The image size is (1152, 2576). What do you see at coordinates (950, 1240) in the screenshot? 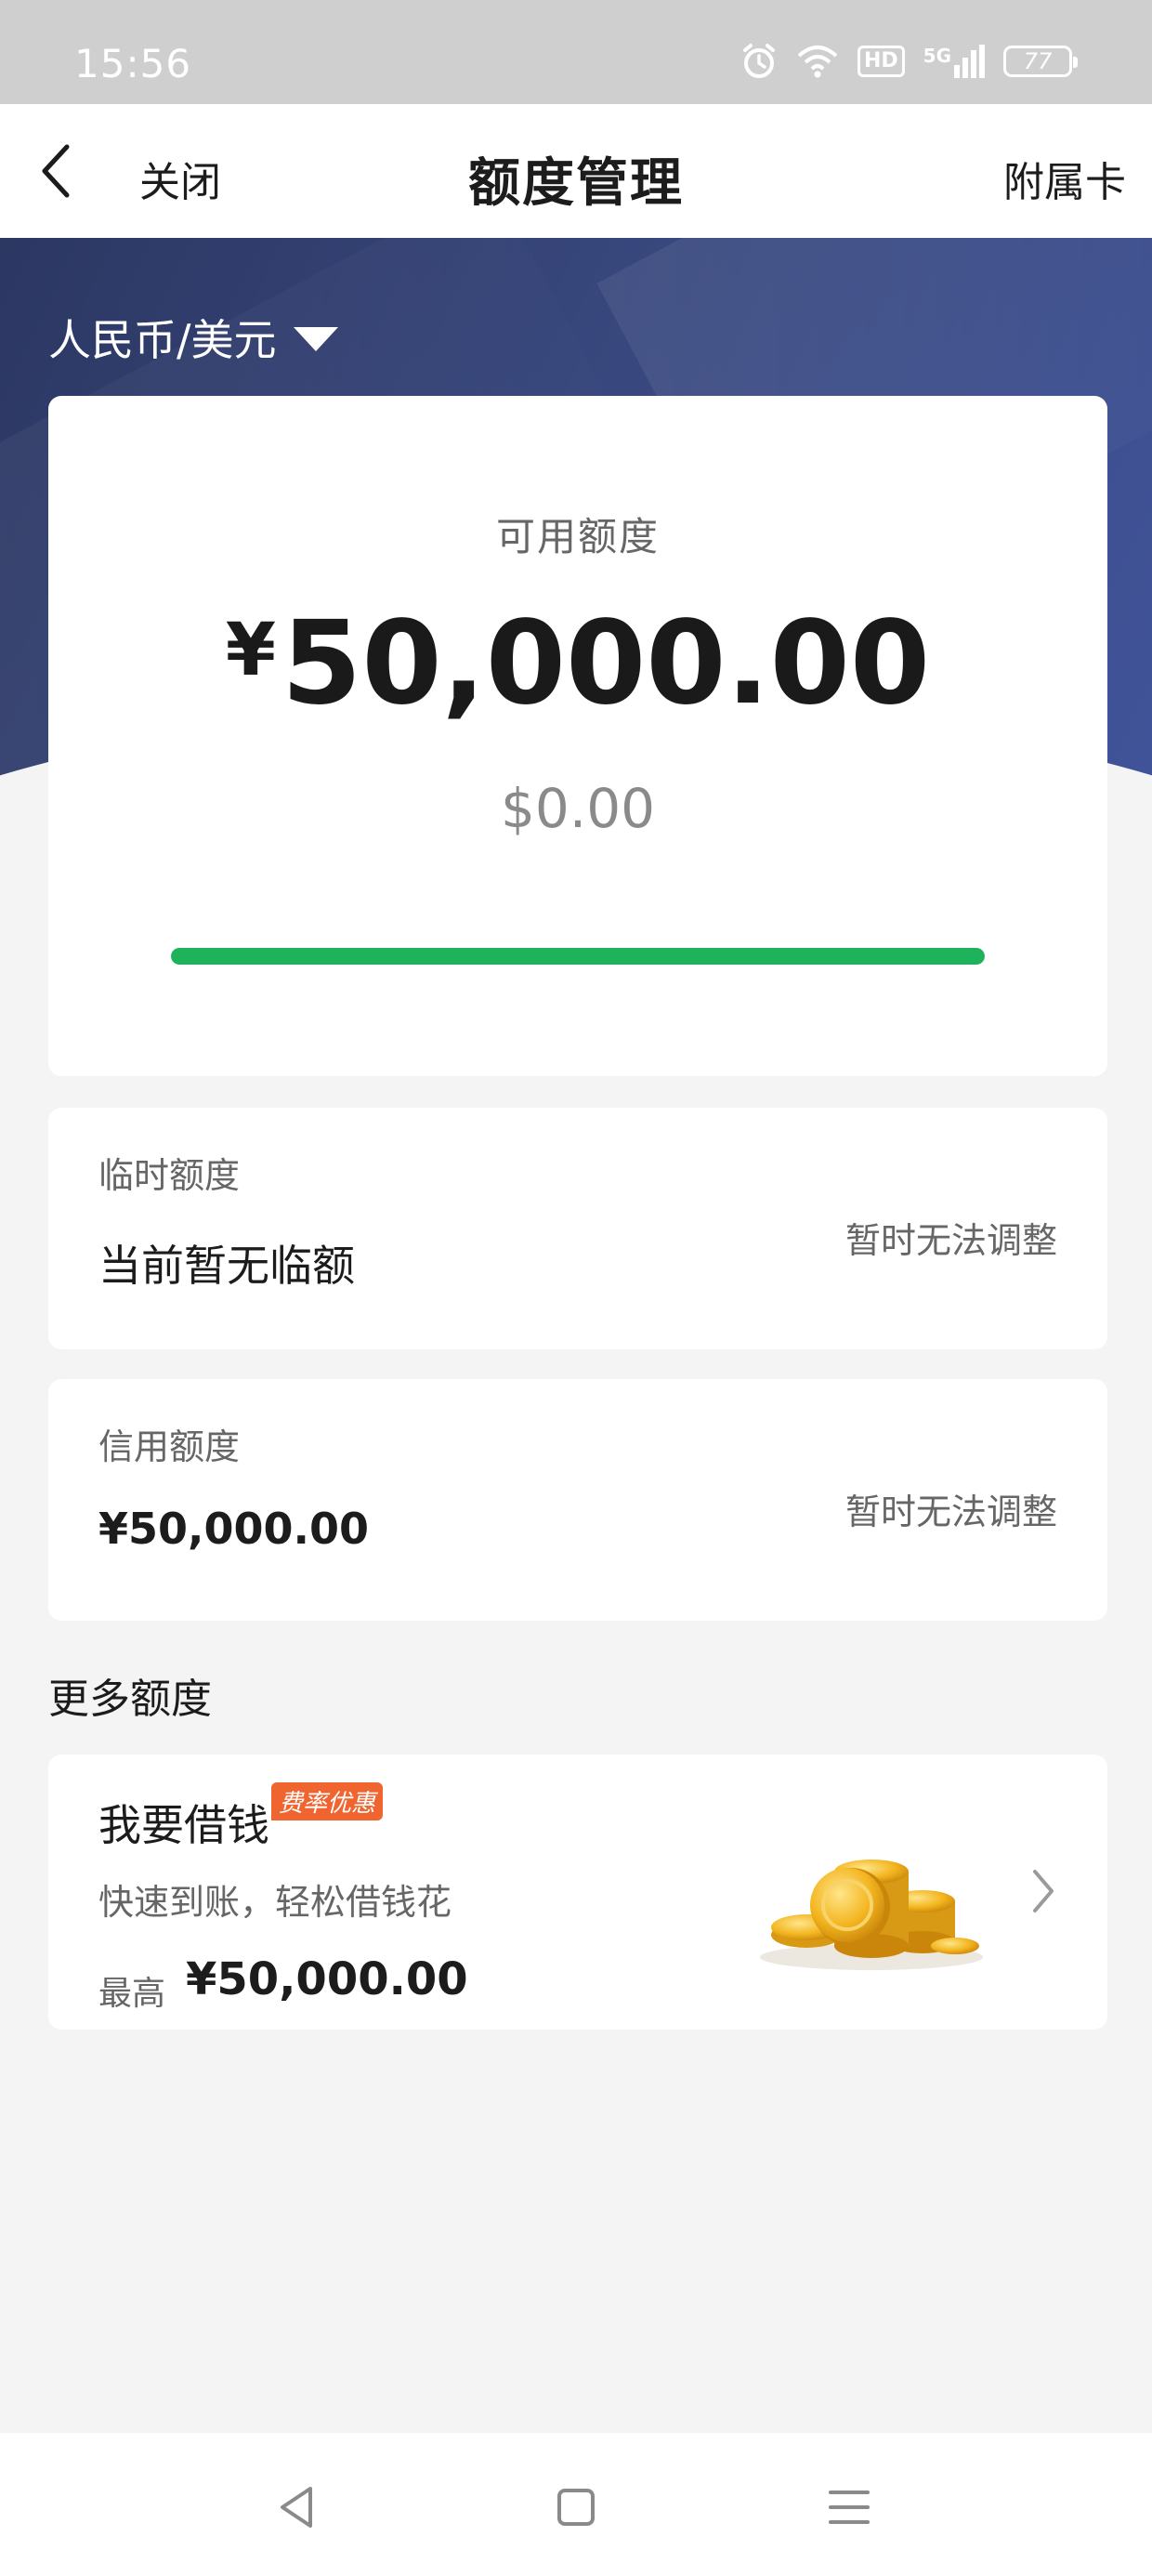
I see `temporary-limit-action: 暂时无法调整` at bounding box center [950, 1240].